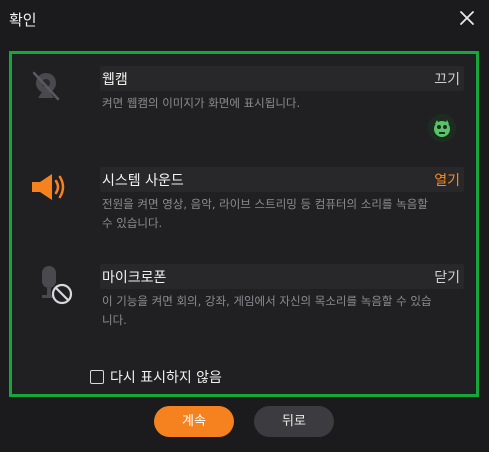 This screenshot has height=452, width=489. What do you see at coordinates (447, 79) in the screenshot?
I see `webcam-state-toggle: 끄기` at bounding box center [447, 79].